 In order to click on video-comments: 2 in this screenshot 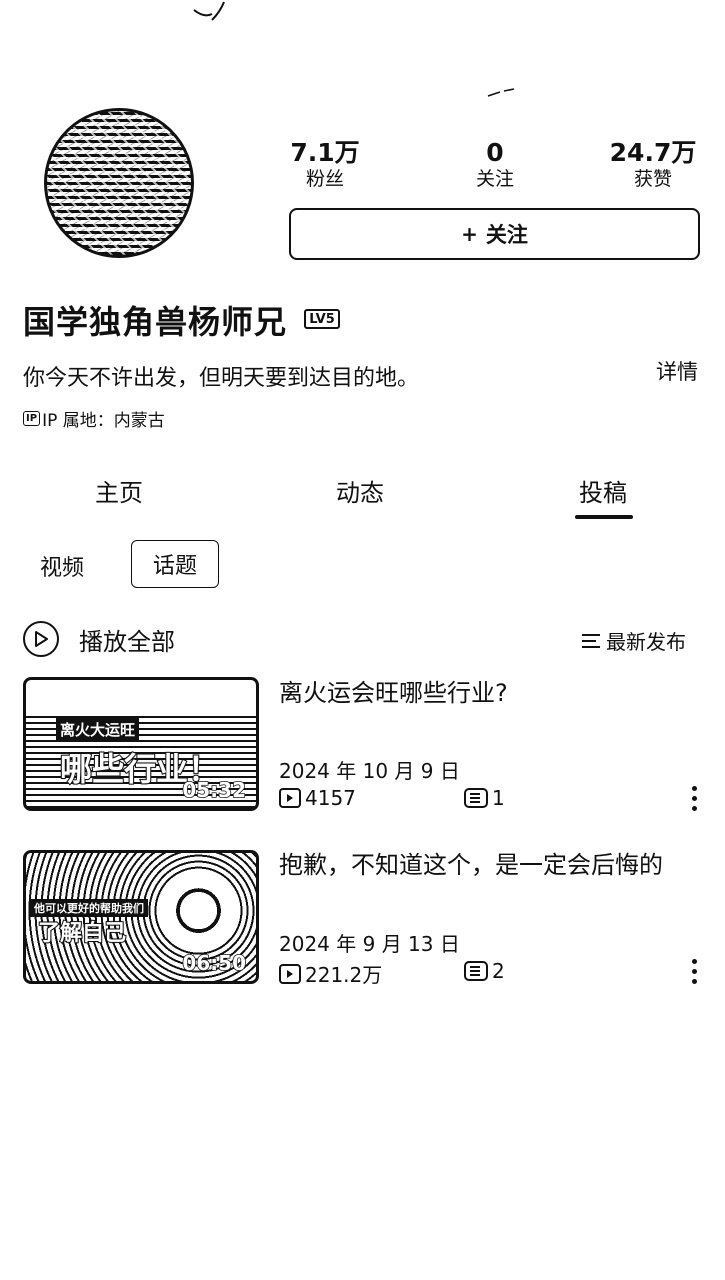, I will do `click(484, 971)`.